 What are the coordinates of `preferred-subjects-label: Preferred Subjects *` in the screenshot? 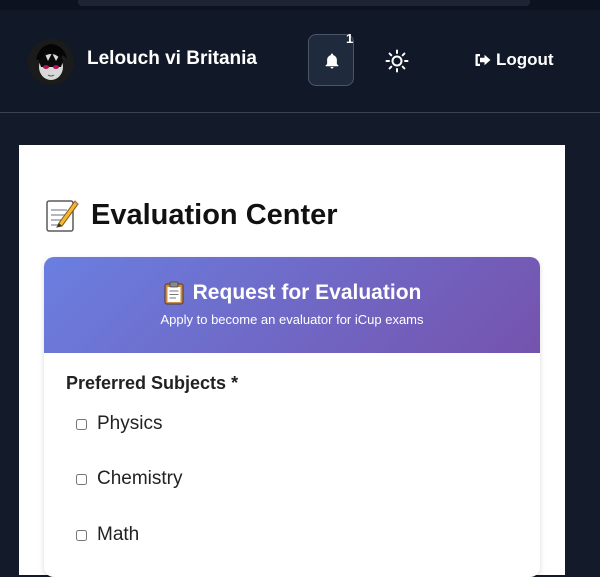 It's located at (152, 383).